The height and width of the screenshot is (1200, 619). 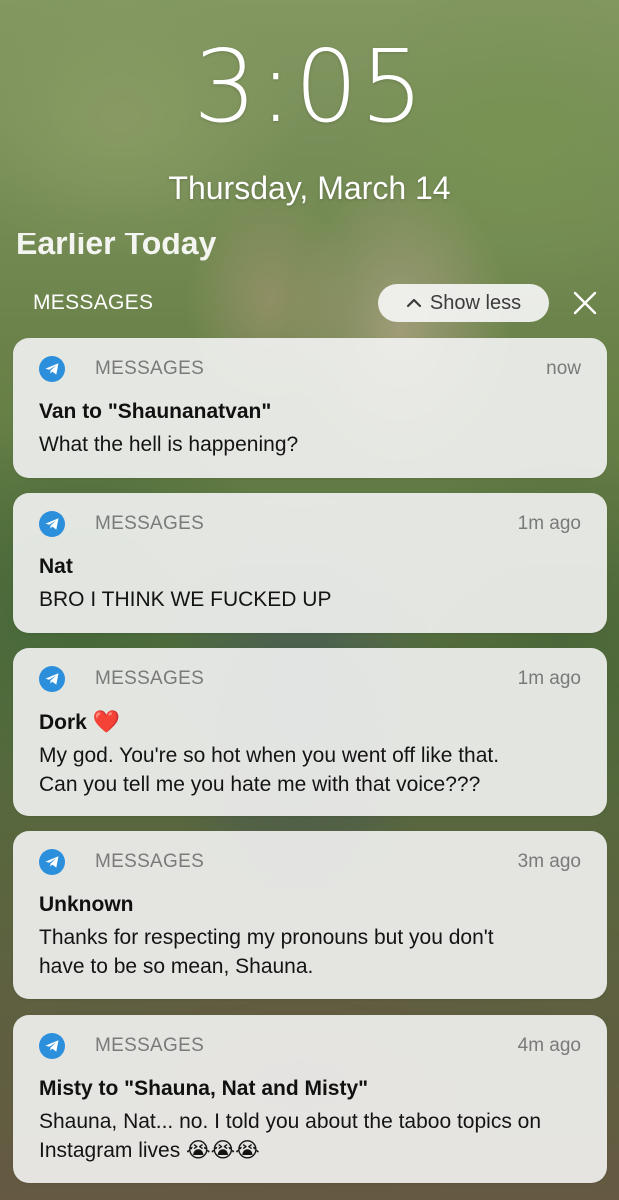 What do you see at coordinates (310, 1046) in the screenshot?
I see `notification-header: MESSAGES 4m ago` at bounding box center [310, 1046].